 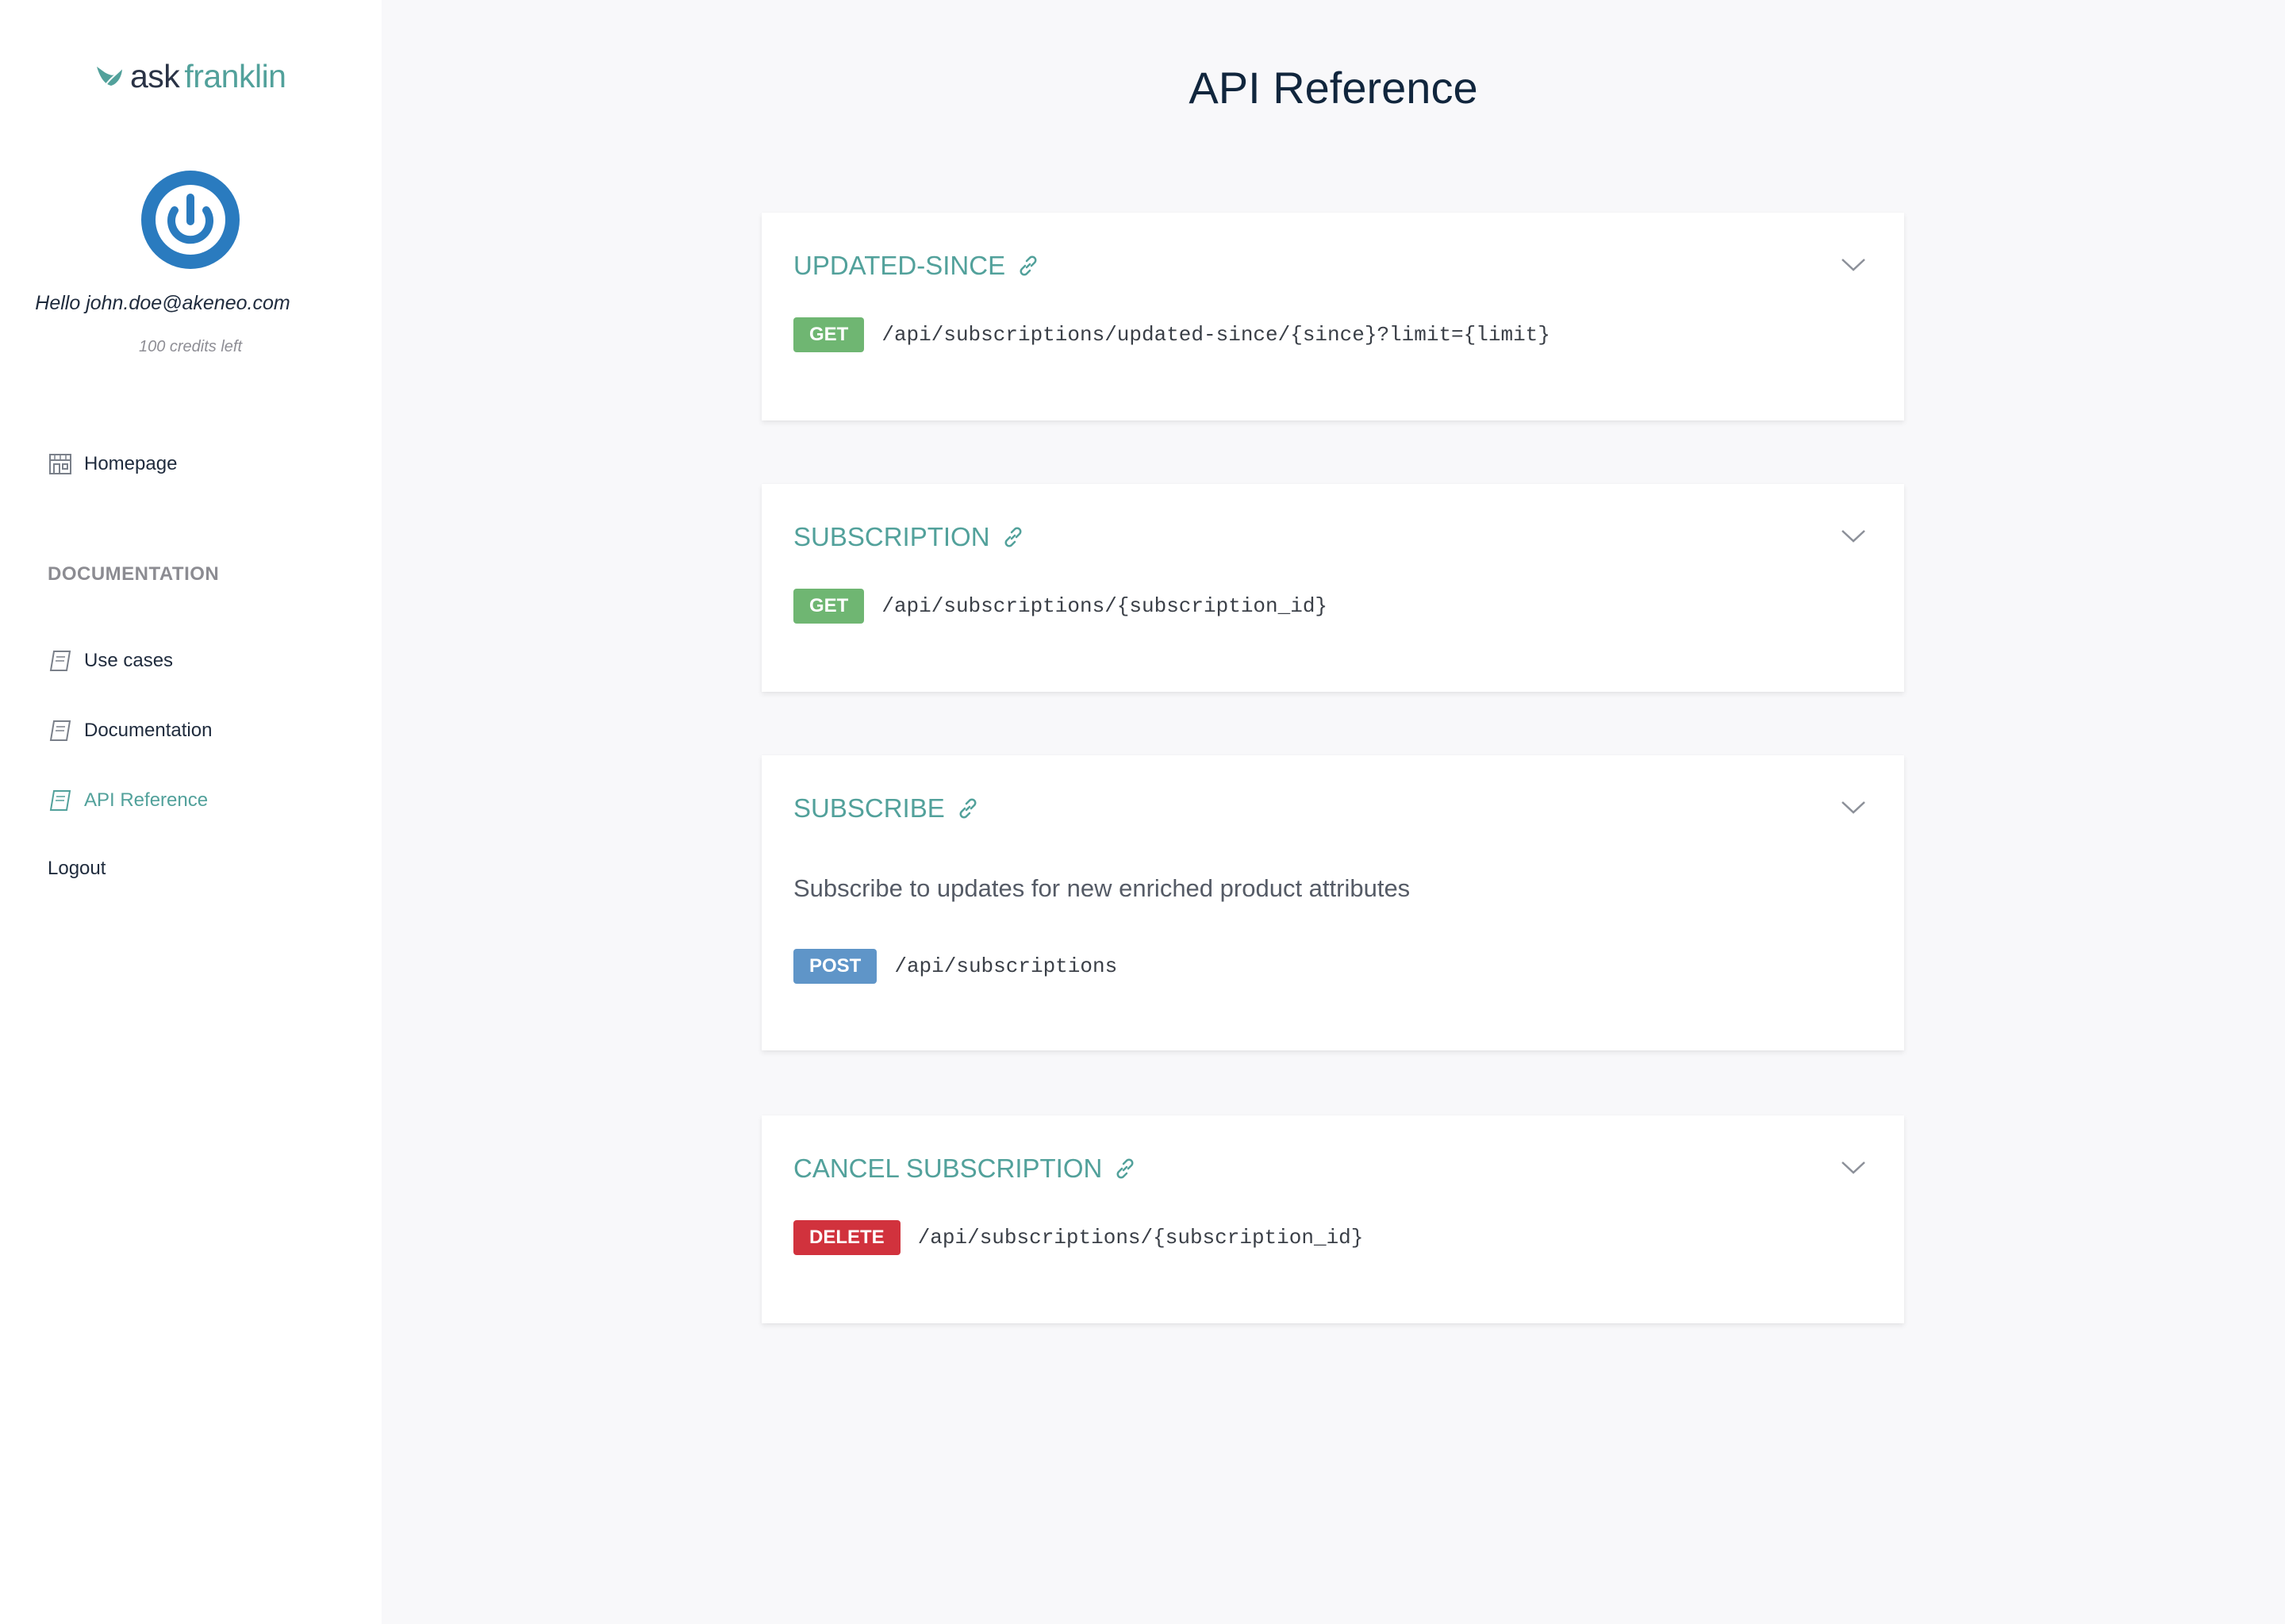 What do you see at coordinates (900, 265) in the screenshot?
I see `endpoint-title-label: UPDATED-SINCE` at bounding box center [900, 265].